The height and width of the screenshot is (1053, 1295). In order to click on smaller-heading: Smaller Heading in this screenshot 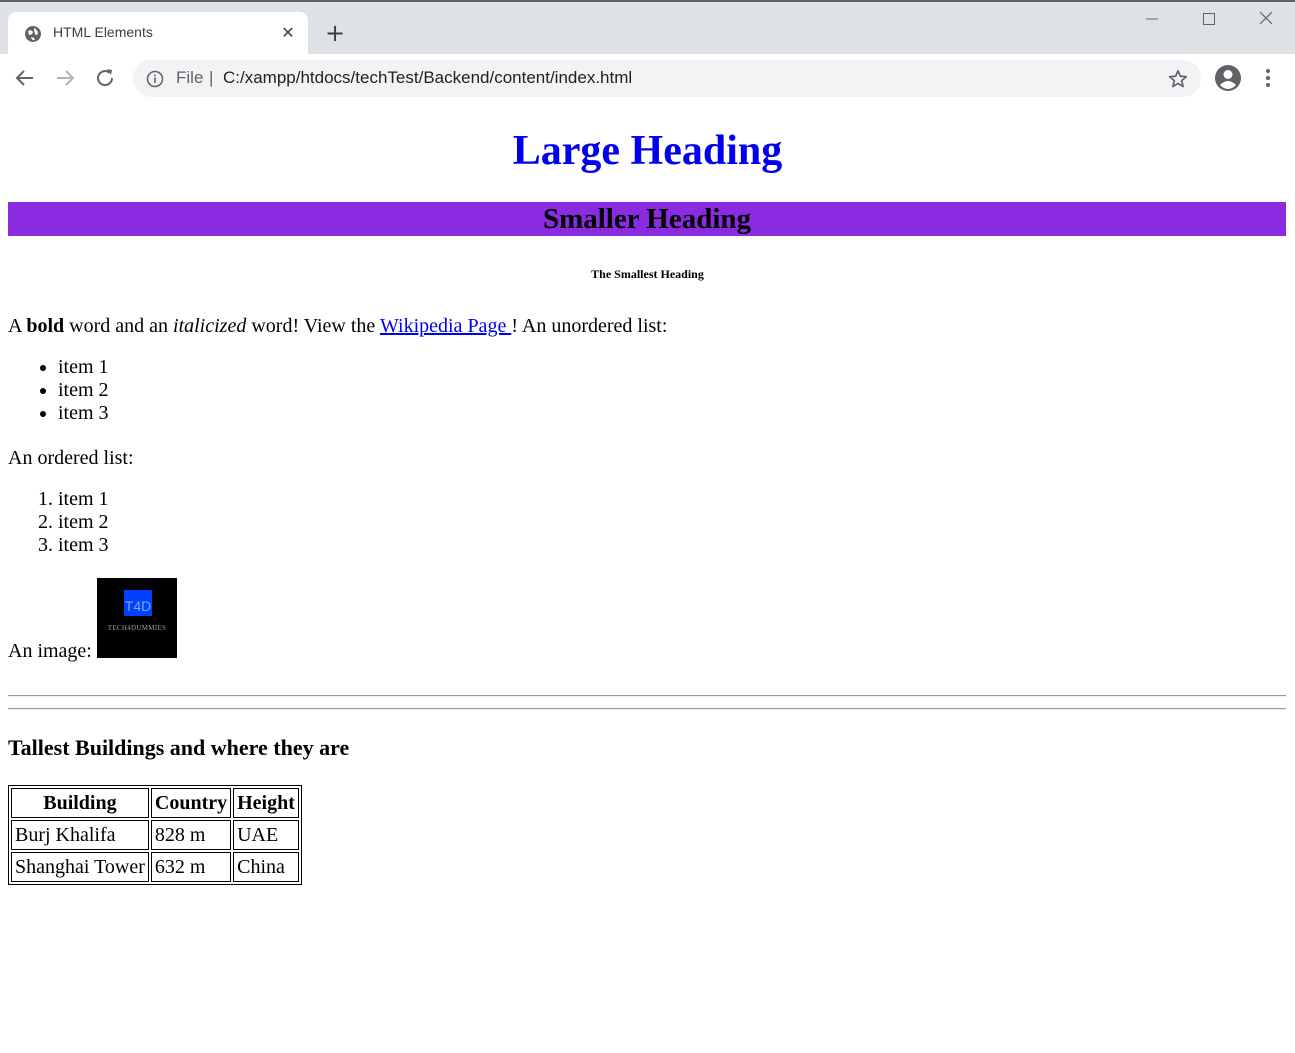, I will do `click(647, 219)`.